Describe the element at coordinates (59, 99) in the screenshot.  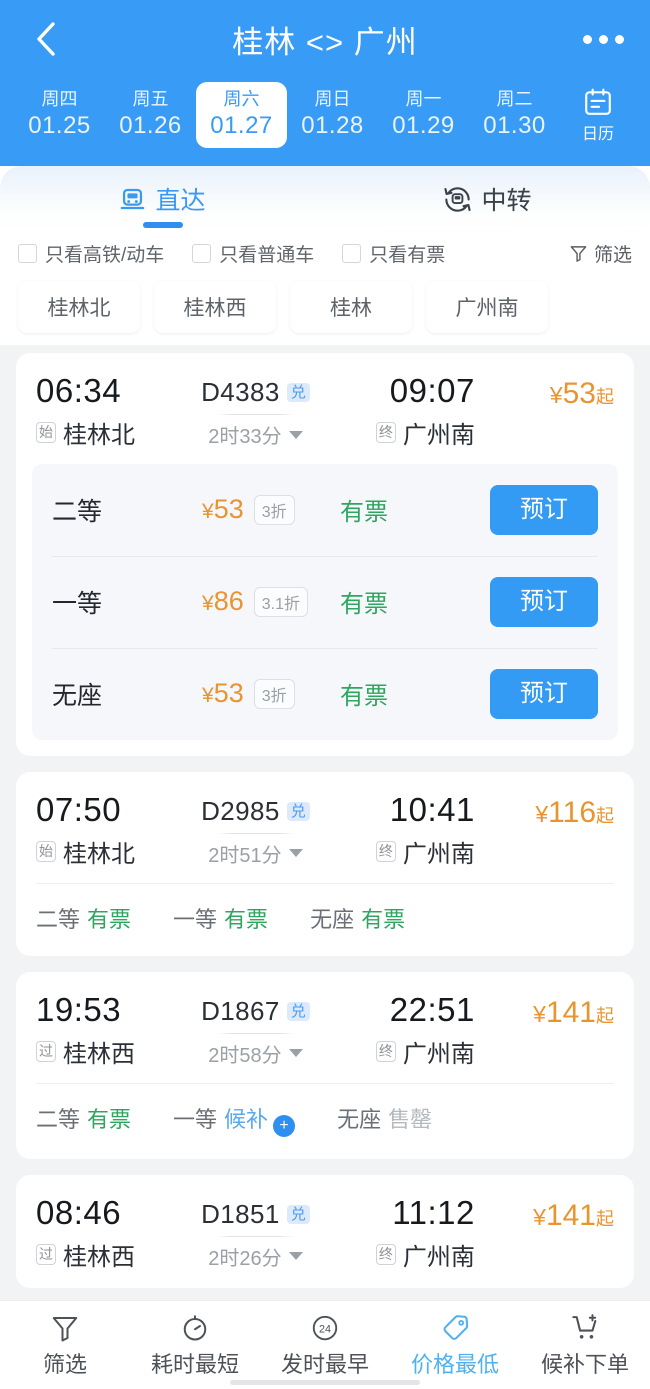
I see `date-weekday: 周四` at that location.